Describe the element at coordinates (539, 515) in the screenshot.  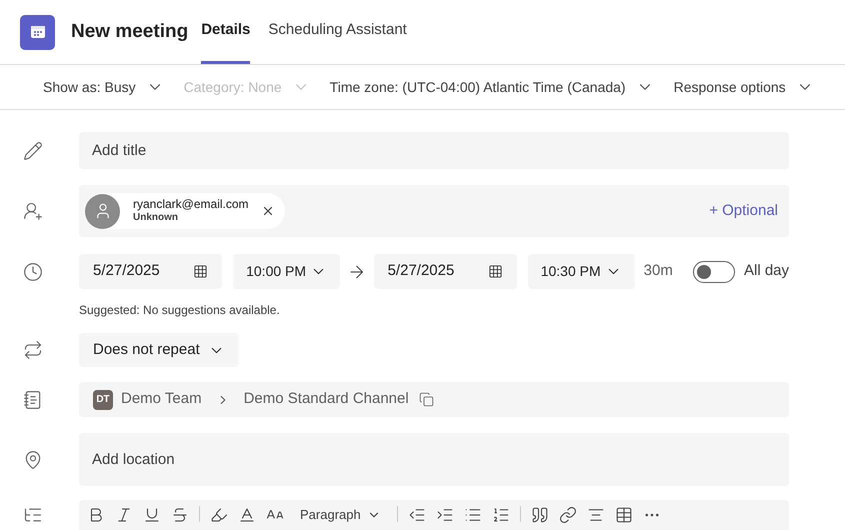
I see `quote-icon` at that location.